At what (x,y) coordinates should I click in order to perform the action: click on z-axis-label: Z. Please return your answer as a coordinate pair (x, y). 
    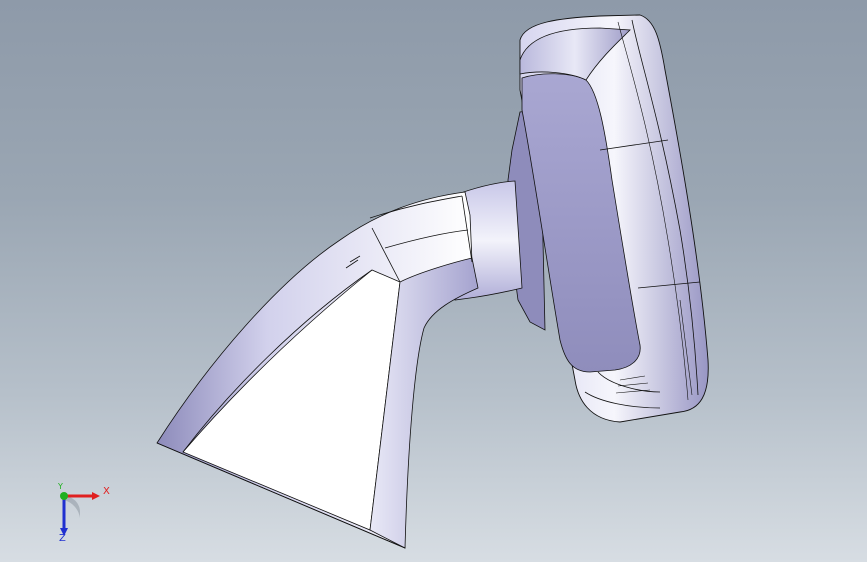
    Looking at the image, I should click on (62, 538).